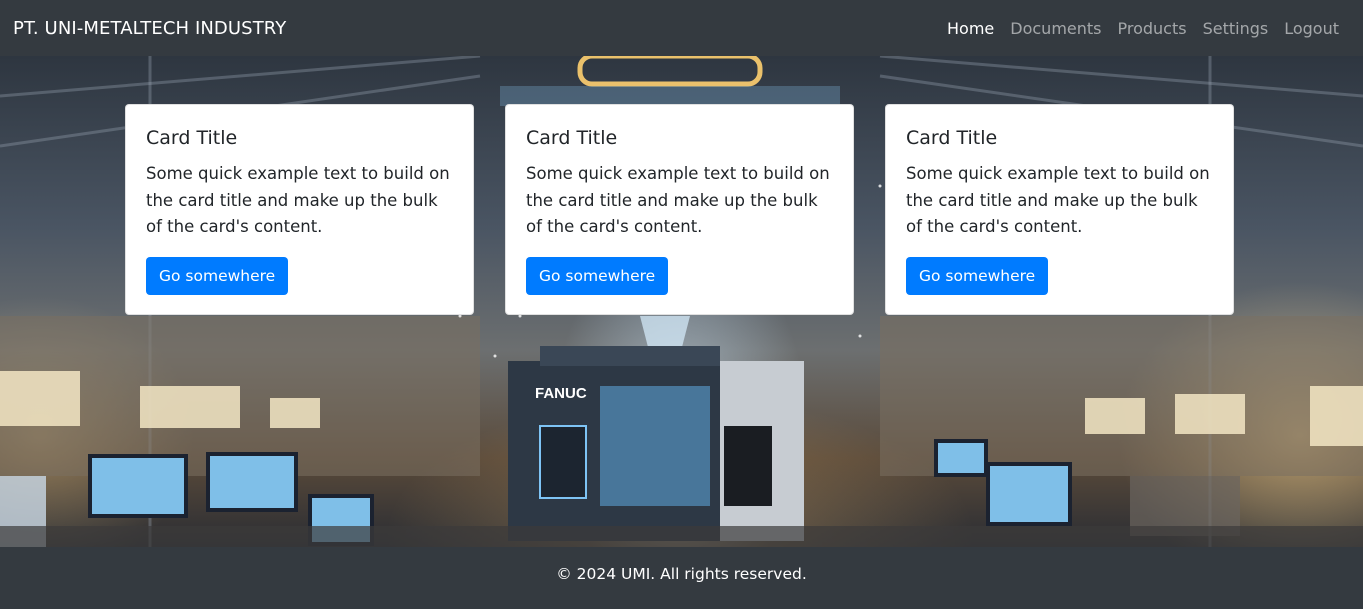  What do you see at coordinates (1055, 28) in the screenshot?
I see `nav-link-documents: Documents` at bounding box center [1055, 28].